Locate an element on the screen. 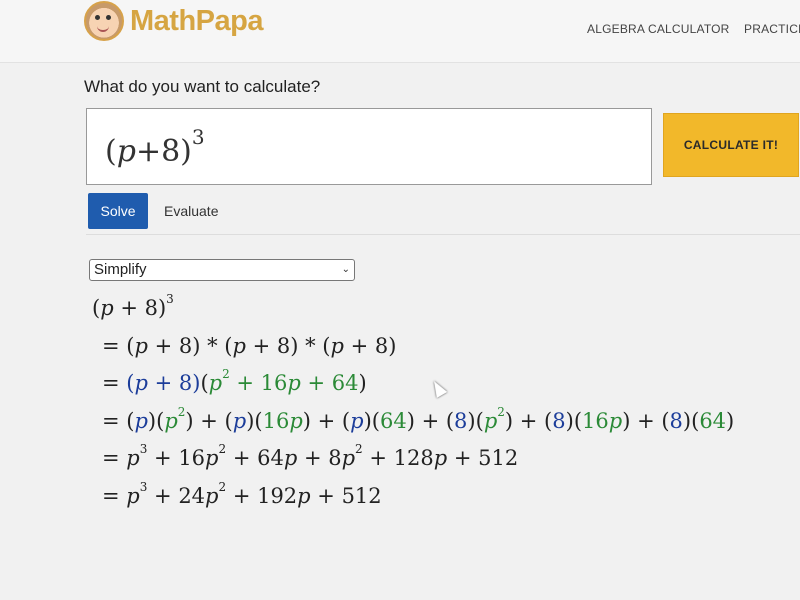 The width and height of the screenshot is (800, 600). logo: MathPapa is located at coordinates (173, 21).